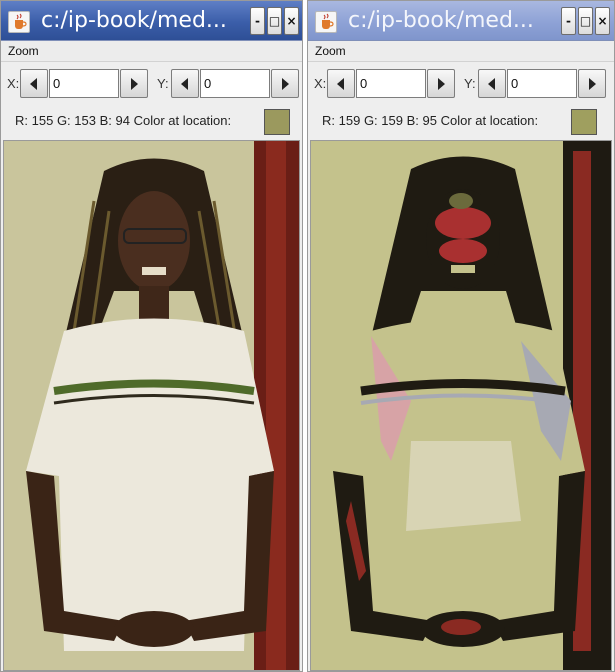 This screenshot has width=615, height=672. What do you see at coordinates (341, 120) in the screenshot?
I see `red-value: R: 159` at bounding box center [341, 120].